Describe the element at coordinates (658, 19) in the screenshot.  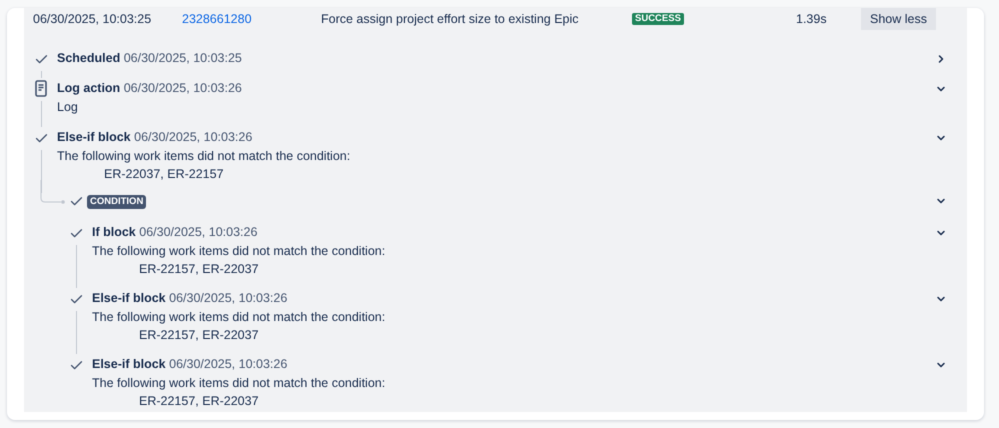
I see `status-badge: SUCCESS` at that location.